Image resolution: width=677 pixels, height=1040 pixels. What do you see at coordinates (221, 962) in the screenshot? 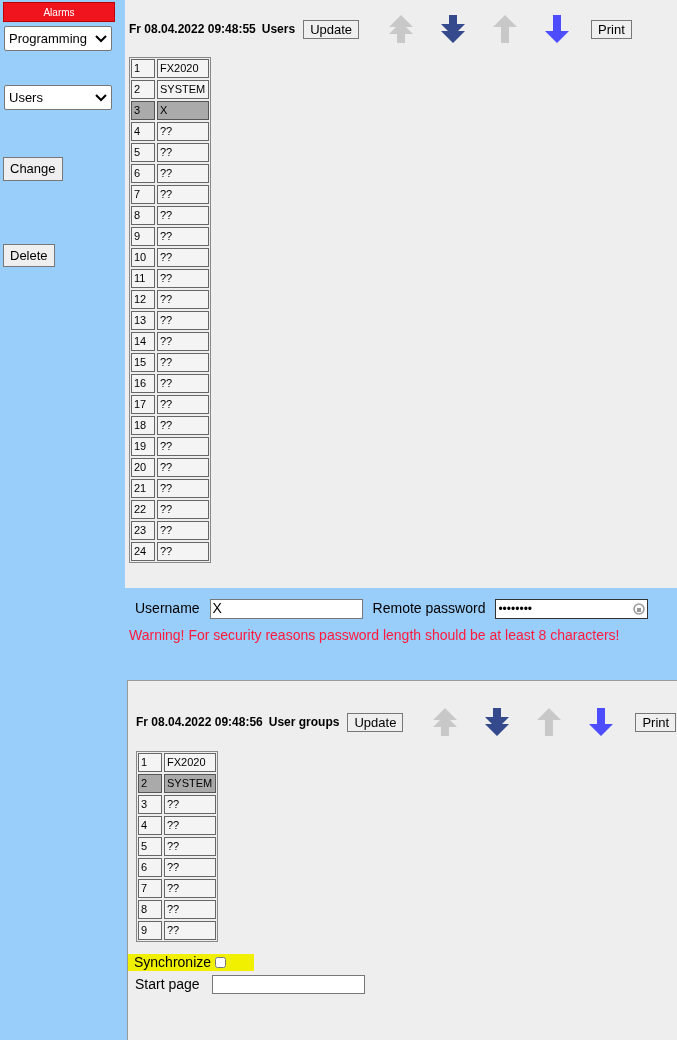
I see `synchronize-checkbox` at bounding box center [221, 962].